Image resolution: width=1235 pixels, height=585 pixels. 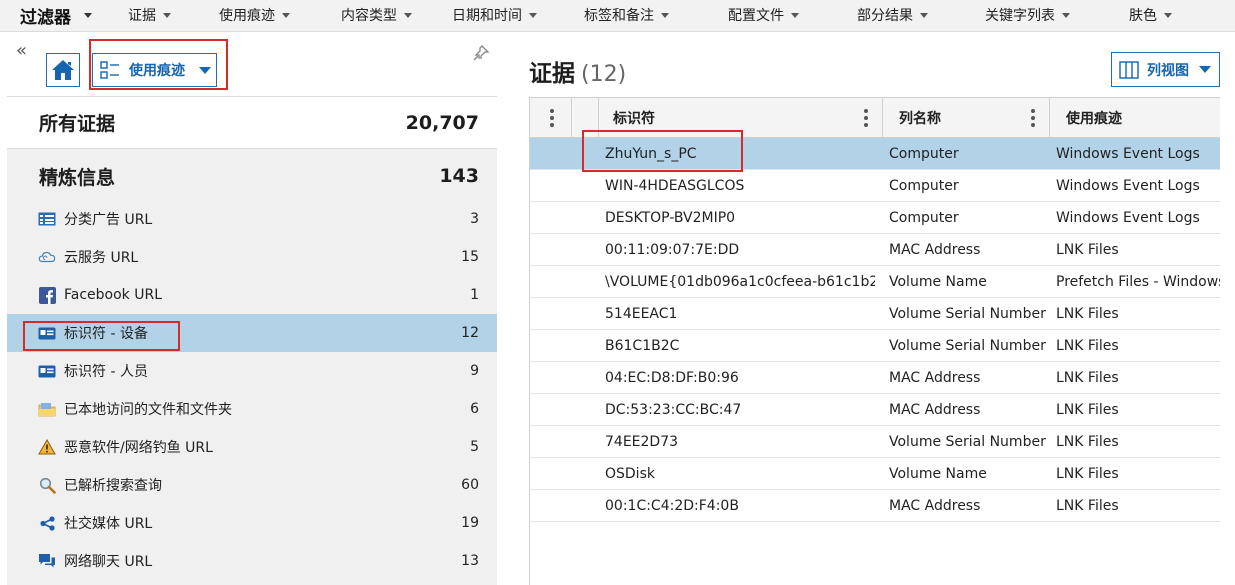 What do you see at coordinates (56, 15) in the screenshot?
I see `menu-filters: 过滤器` at bounding box center [56, 15].